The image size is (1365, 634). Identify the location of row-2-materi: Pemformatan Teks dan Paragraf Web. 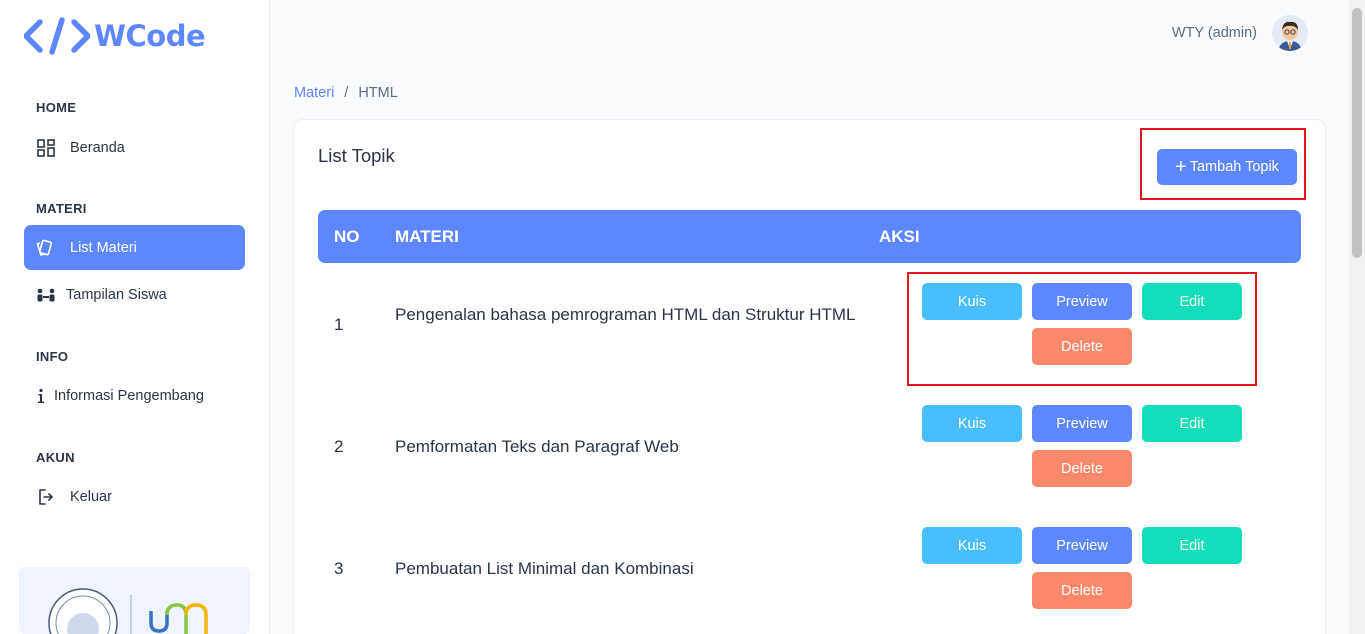
(537, 446).